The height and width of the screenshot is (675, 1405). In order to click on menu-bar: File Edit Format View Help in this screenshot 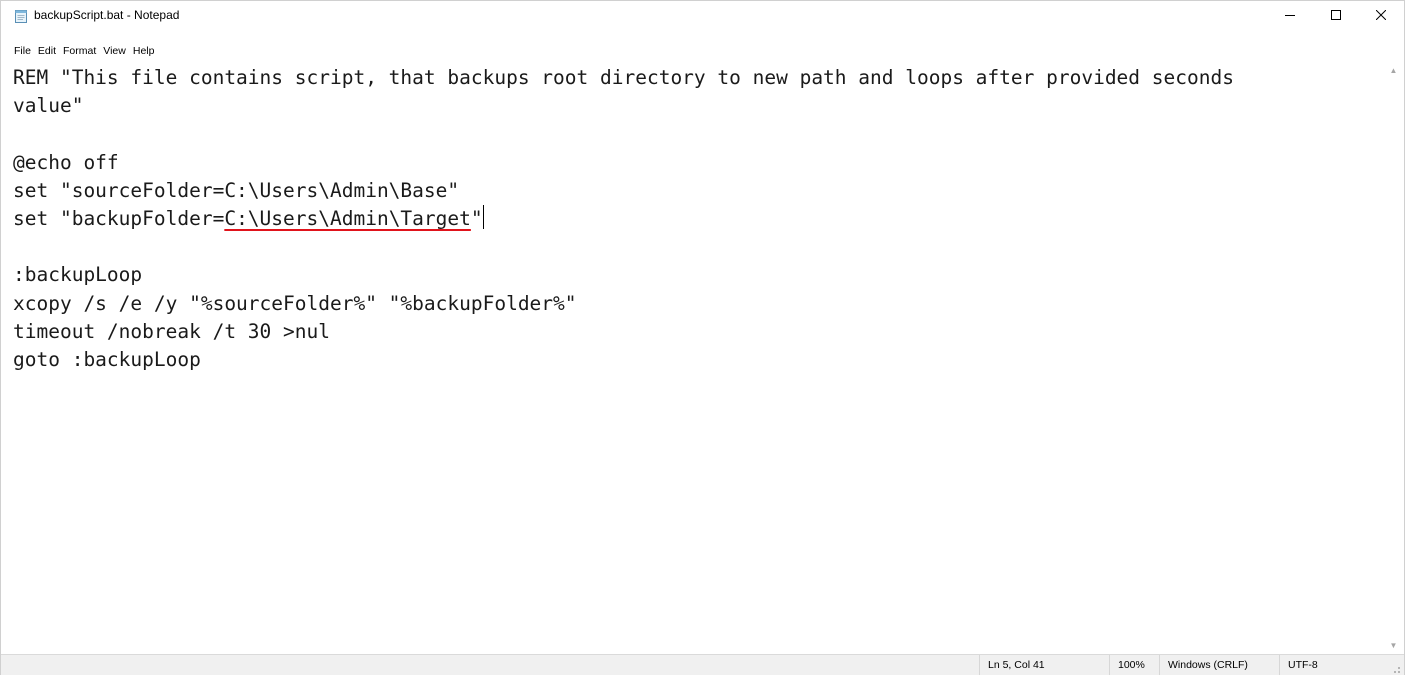, I will do `click(702, 46)`.